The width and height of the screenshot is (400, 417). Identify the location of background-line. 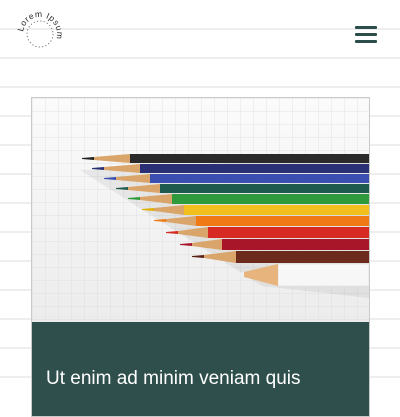
(200, 87).